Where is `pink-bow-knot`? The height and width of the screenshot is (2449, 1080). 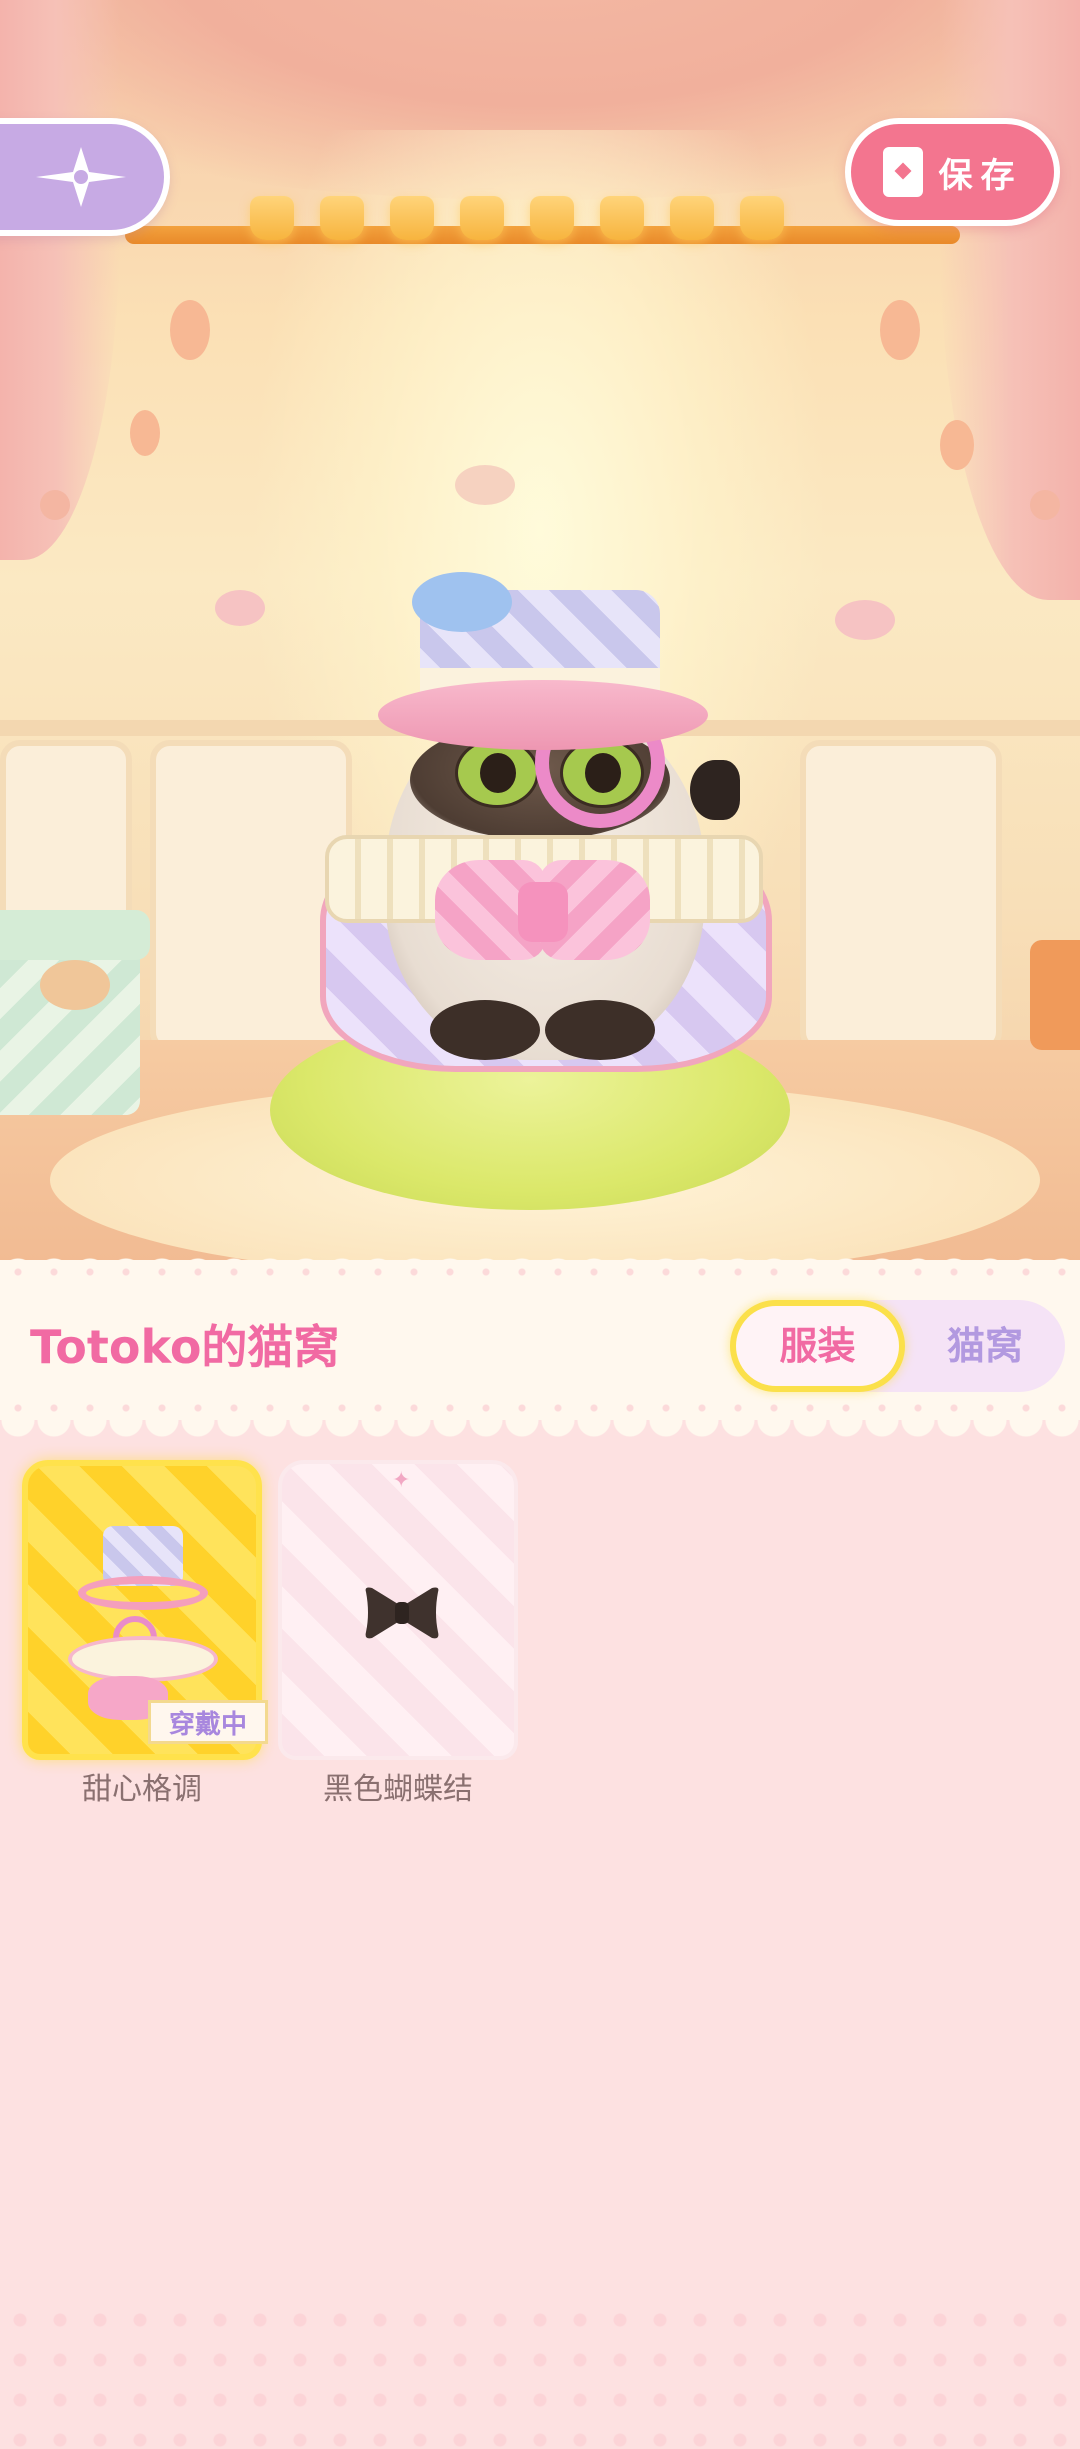 pink-bow-knot is located at coordinates (543, 912).